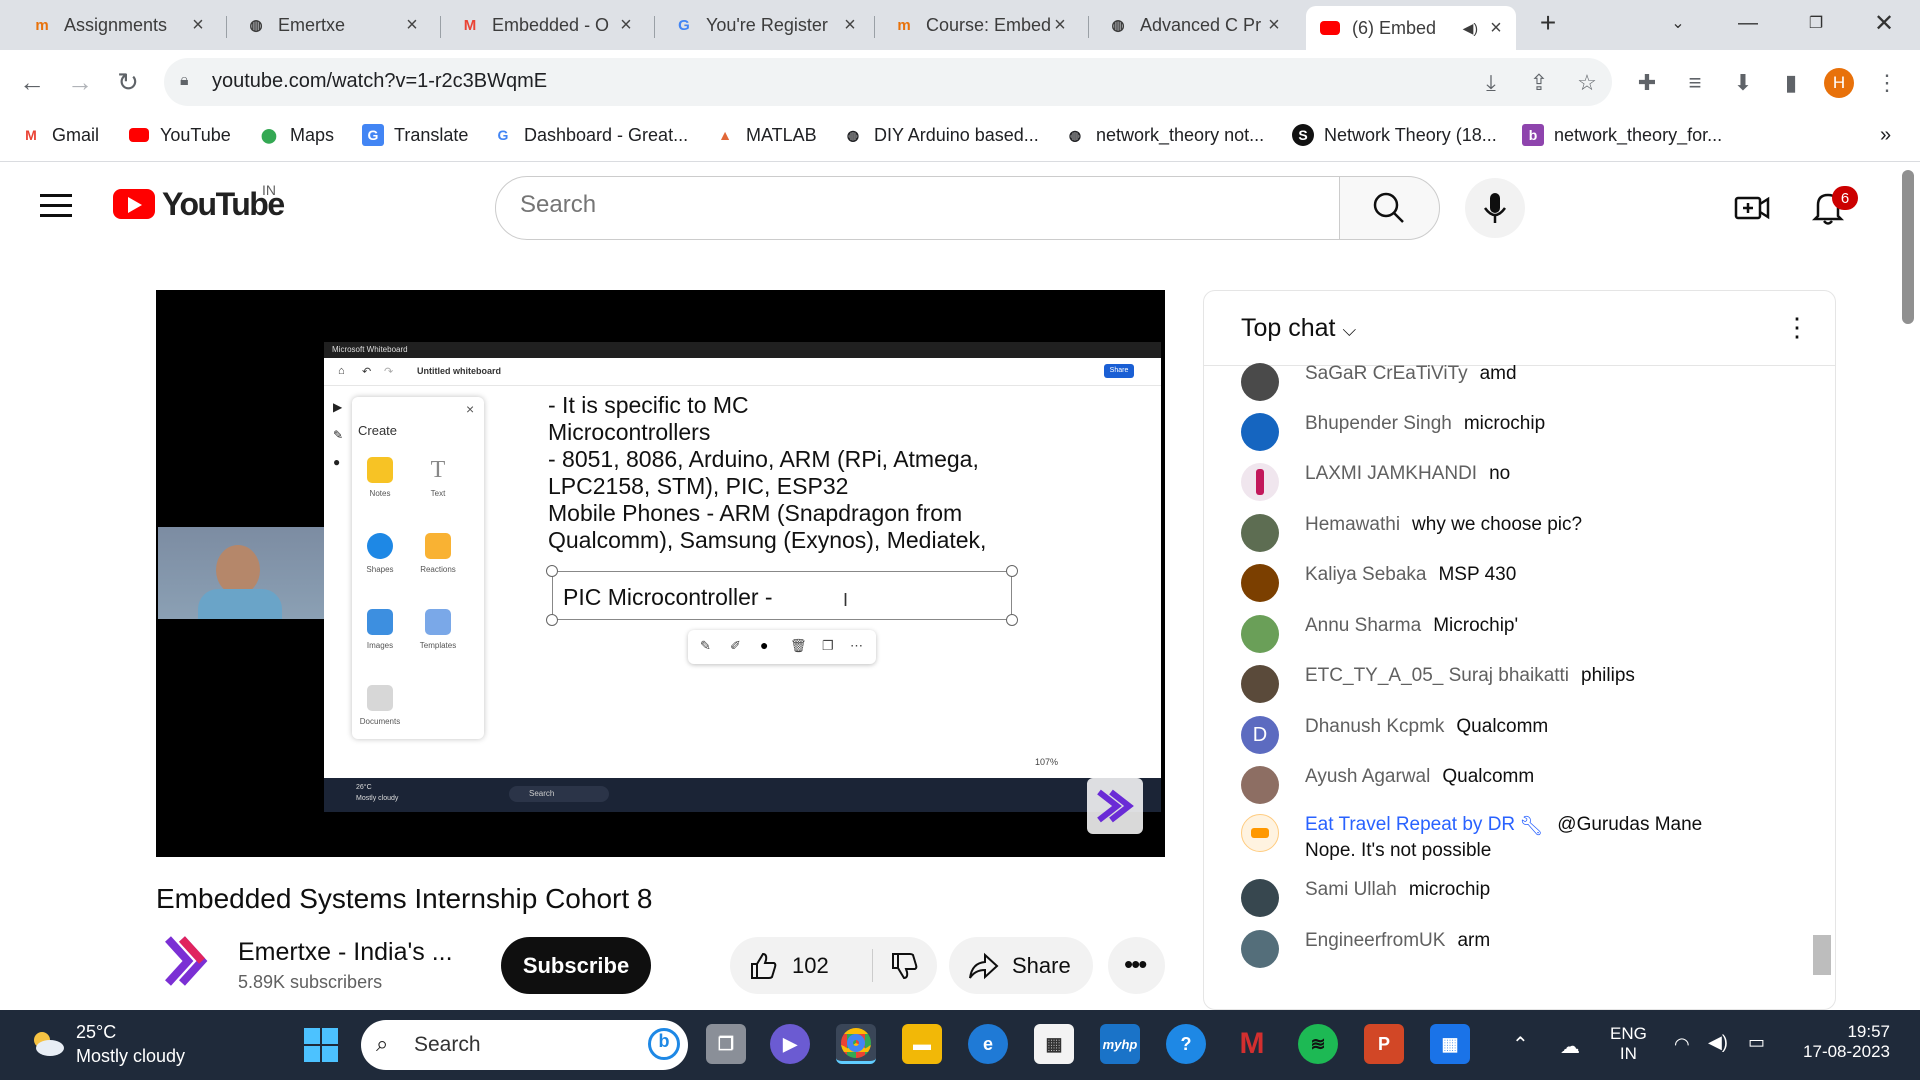  Describe the element at coordinates (1748, 23) in the screenshot. I see `minimize-button: —` at that location.